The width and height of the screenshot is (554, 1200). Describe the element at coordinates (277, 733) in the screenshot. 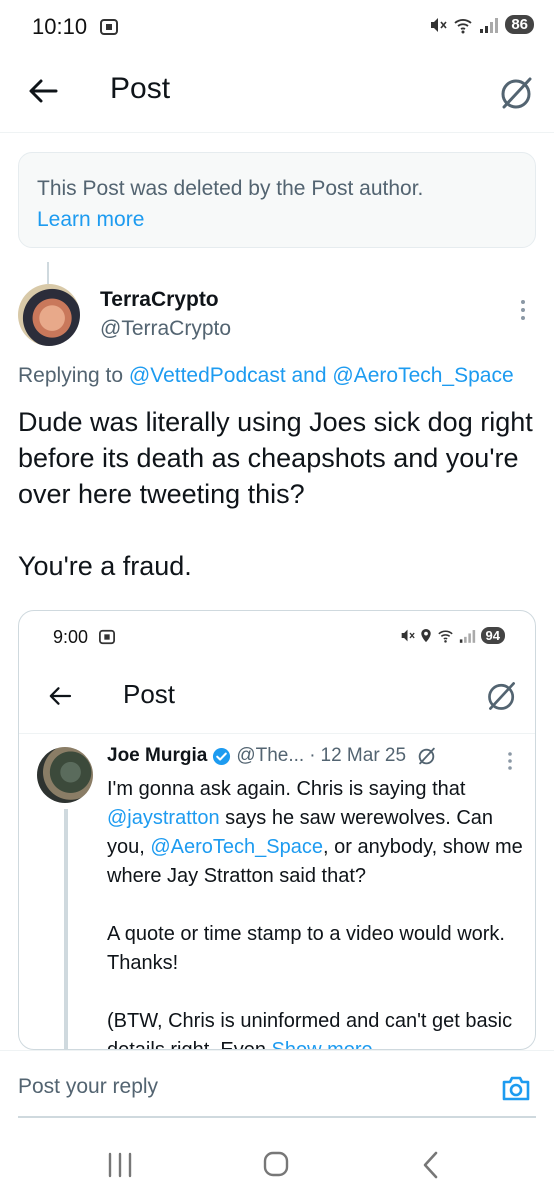

I see `embedded-header-divider` at that location.